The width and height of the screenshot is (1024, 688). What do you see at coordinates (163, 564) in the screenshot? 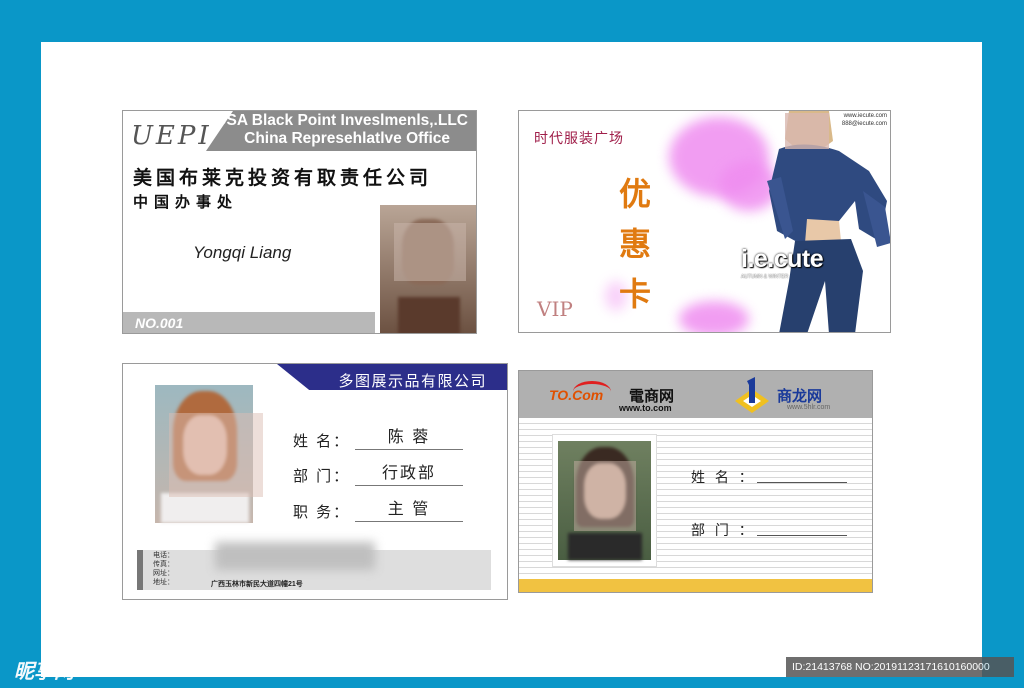
I see `contact-label-fax: 传真：` at bounding box center [163, 564].